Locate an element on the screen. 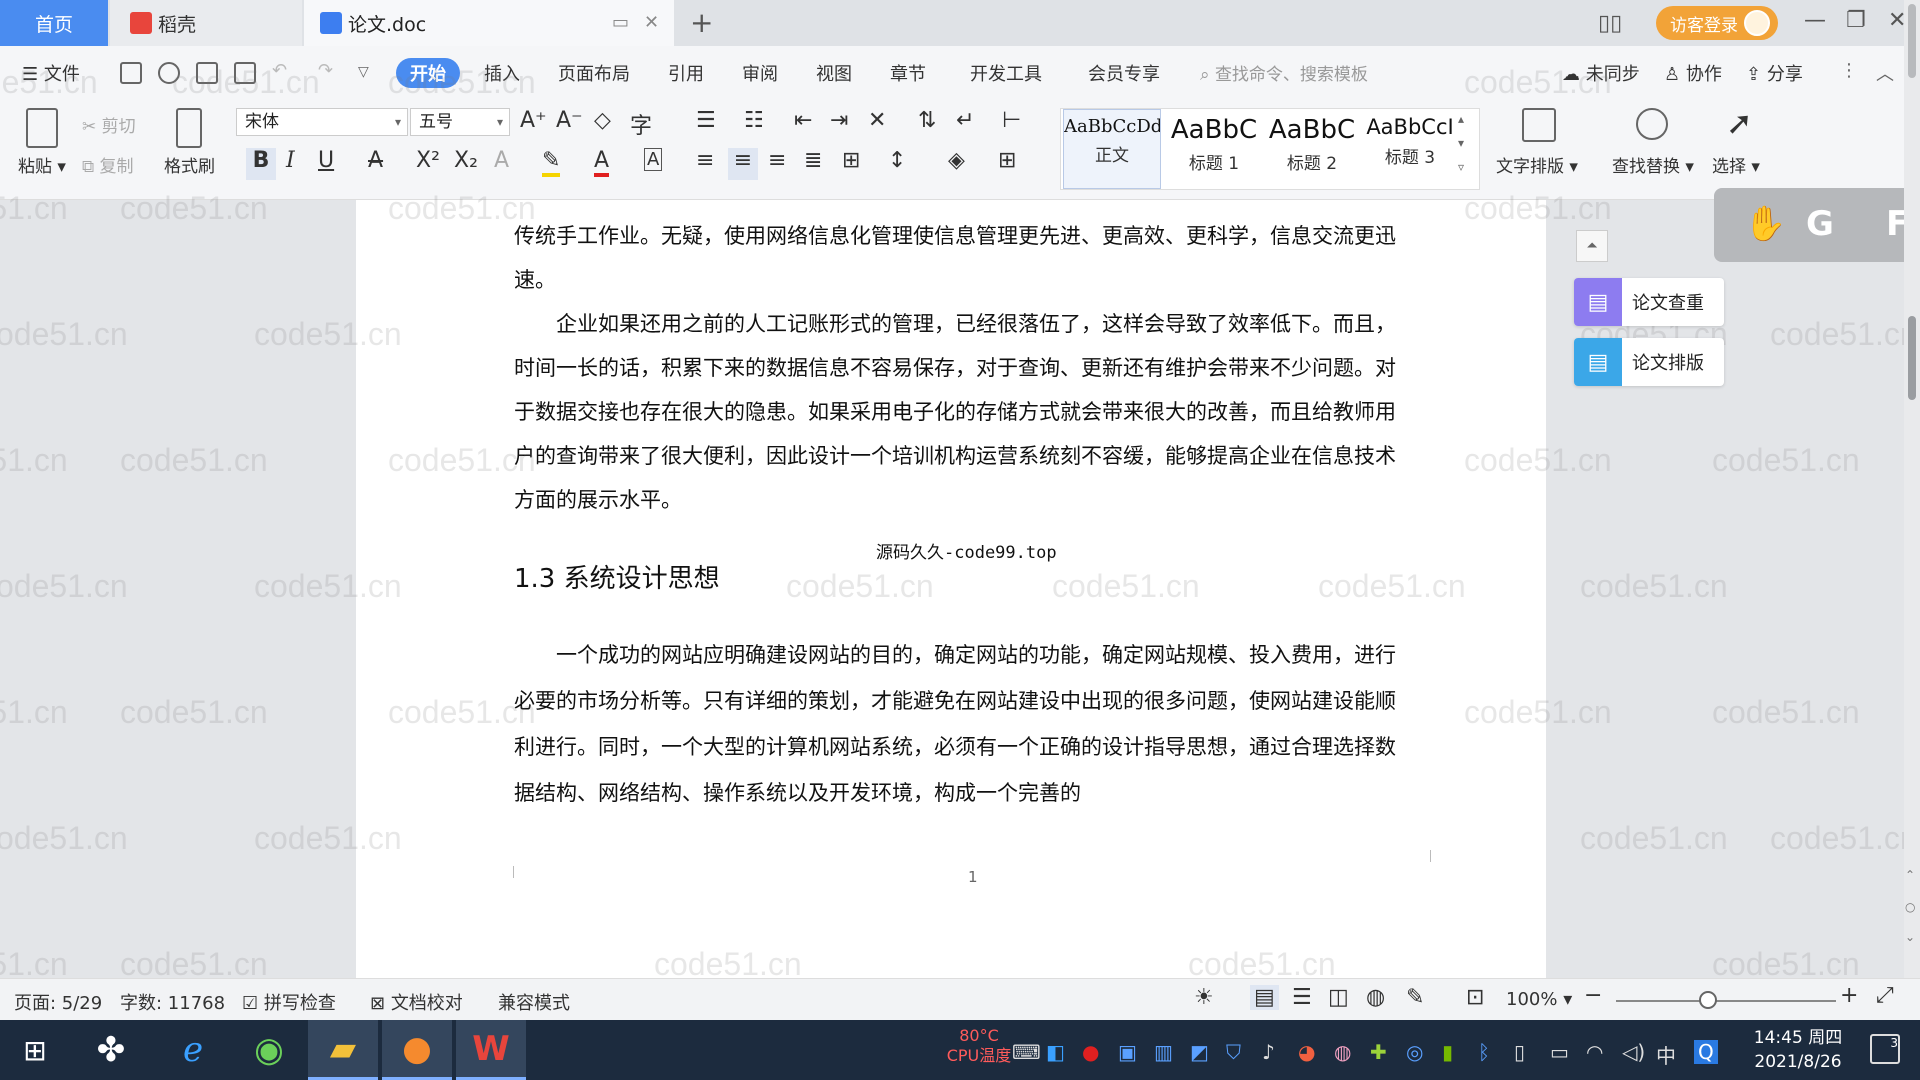 Image resolution: width=1920 pixels, height=1080 pixels. find-replace-button: 查找替换 ▾ is located at coordinates (1653, 164).